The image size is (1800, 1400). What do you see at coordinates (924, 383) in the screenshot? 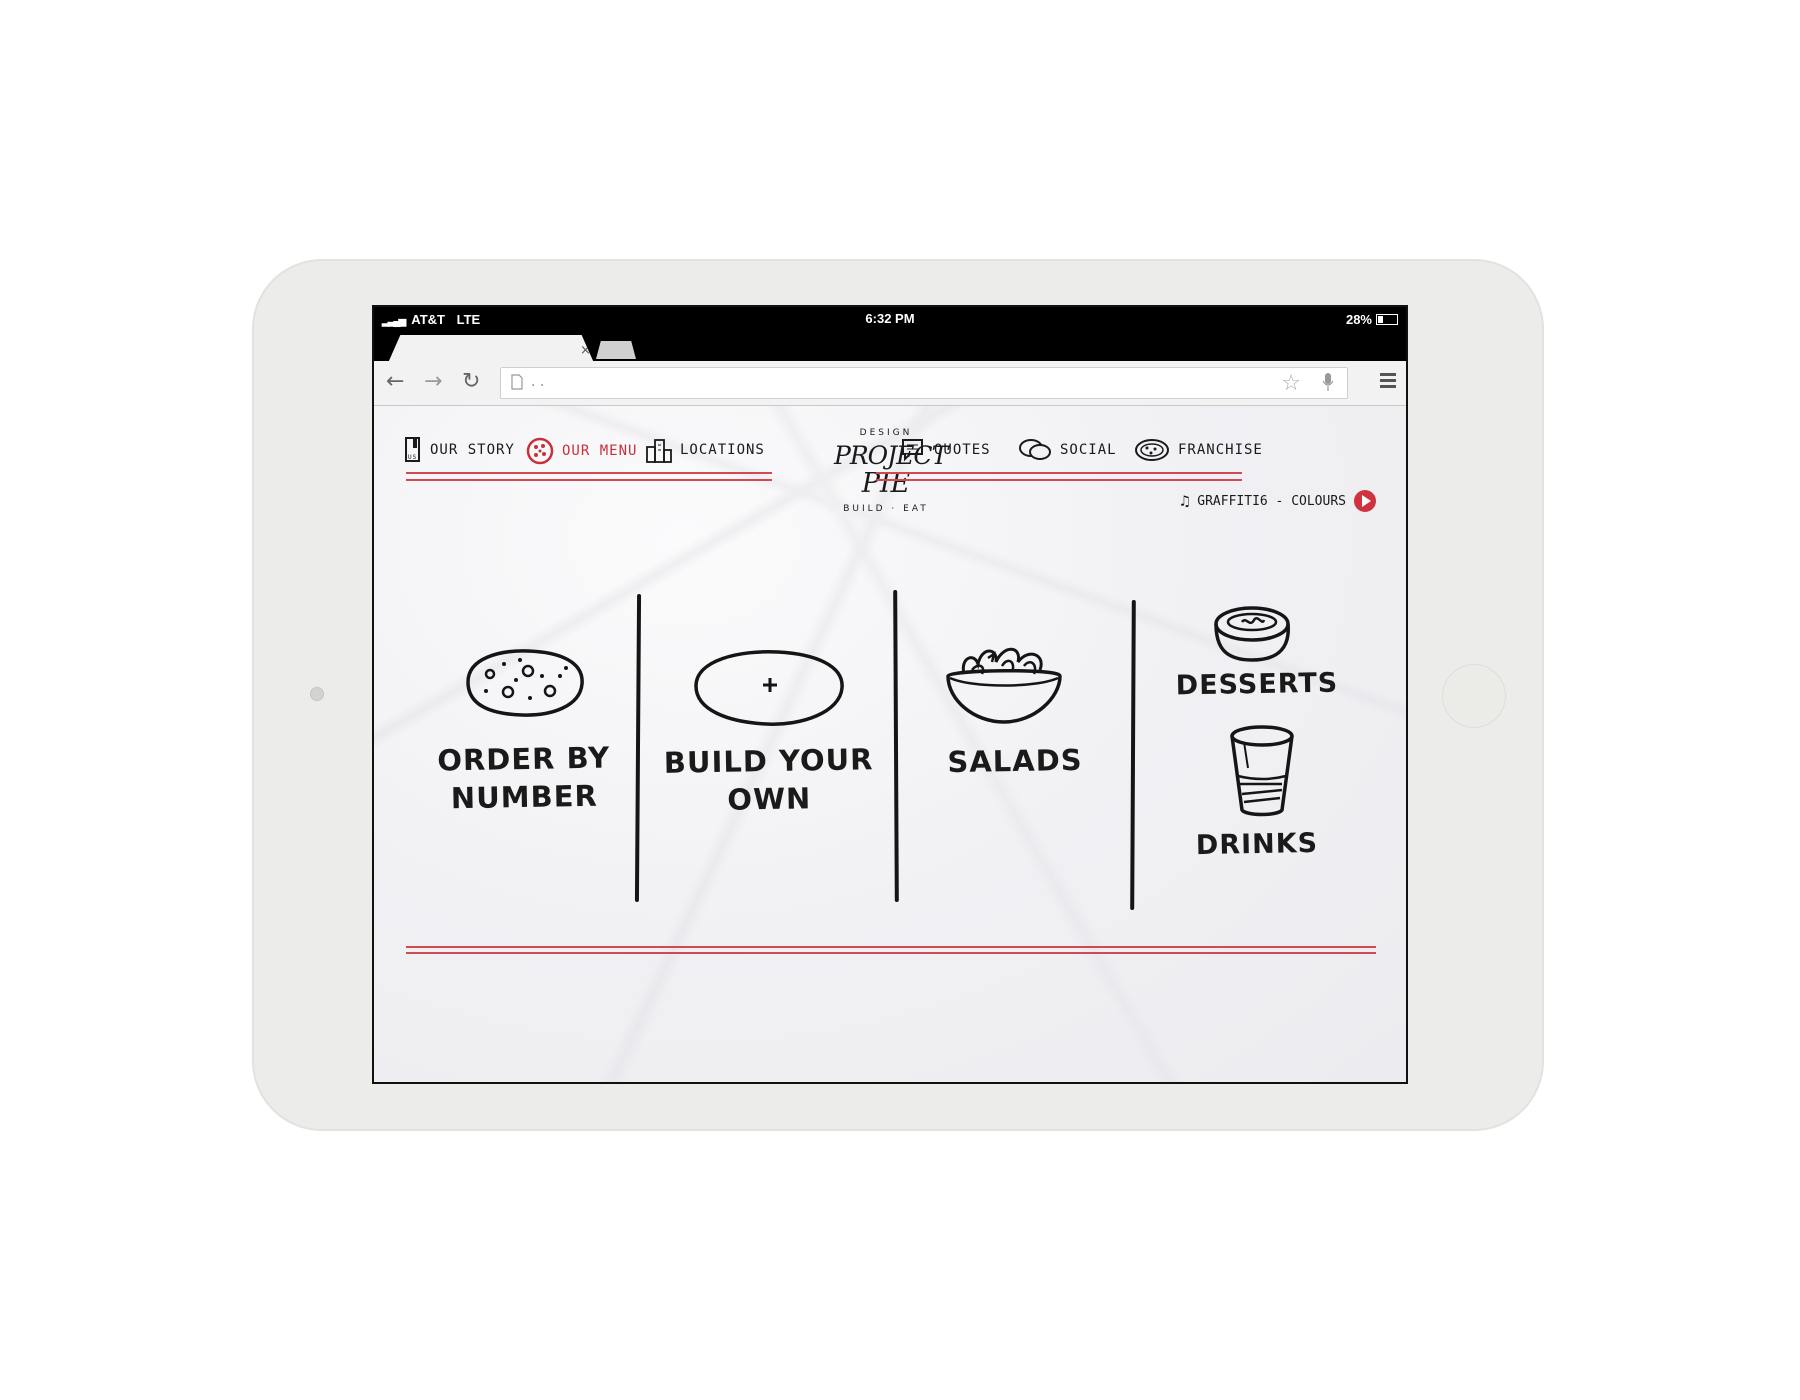
I see `address-bar: . . ☆` at bounding box center [924, 383].